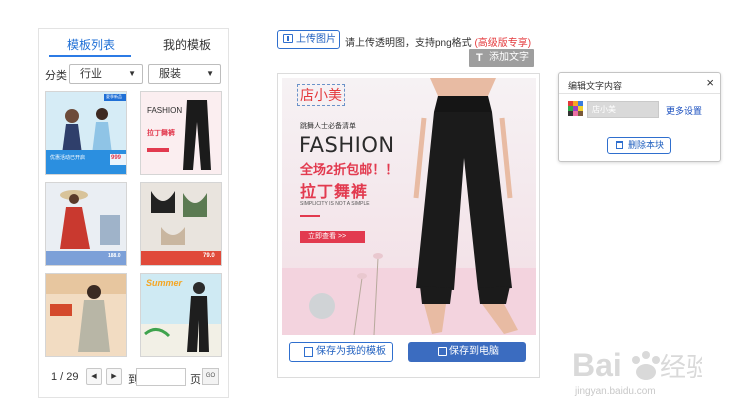 The height and width of the screenshot is (412, 746). Describe the element at coordinates (684, 110) in the screenshot. I see `more-settings-link: 更多设置` at that location.